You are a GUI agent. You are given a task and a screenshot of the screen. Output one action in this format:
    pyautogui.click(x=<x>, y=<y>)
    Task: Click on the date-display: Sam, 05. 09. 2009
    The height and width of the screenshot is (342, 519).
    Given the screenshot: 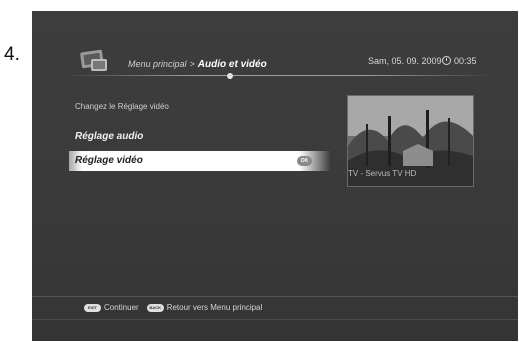 What is the action you would take?
    pyautogui.click(x=405, y=61)
    